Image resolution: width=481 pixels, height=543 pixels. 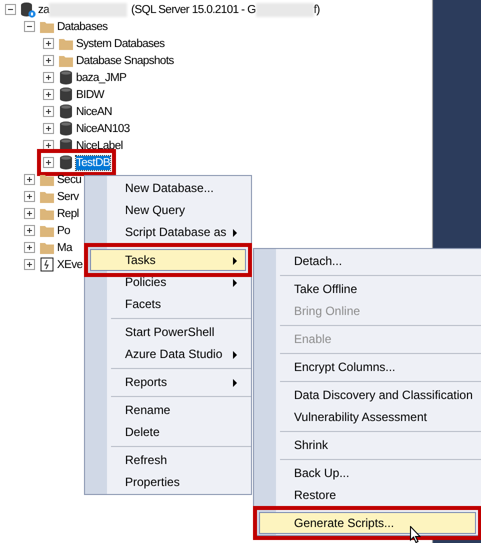 What do you see at coordinates (193, 10) in the screenshot?
I see `server-version: (SQL Server 15.0.2101 - G` at bounding box center [193, 10].